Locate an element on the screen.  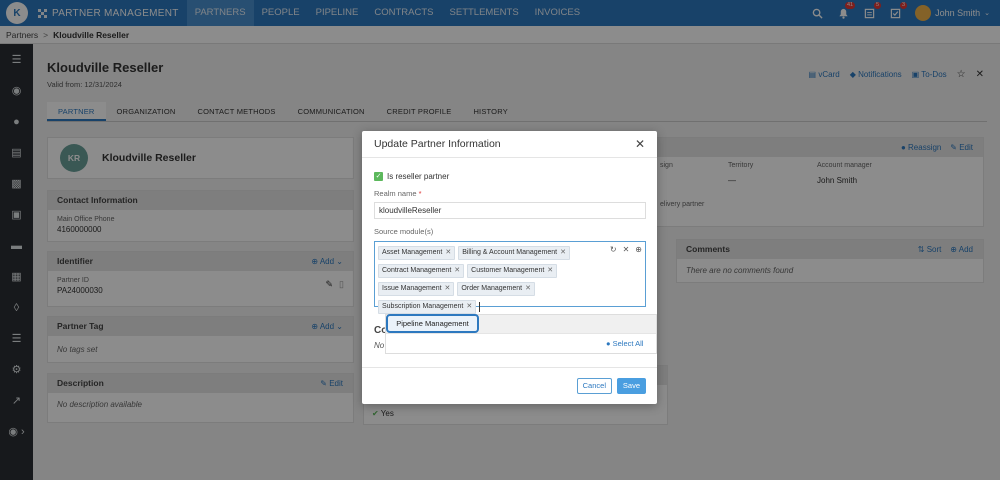
reseller-checkbox-row: ✓ Is reseller partner is located at coordinates (515, 176).